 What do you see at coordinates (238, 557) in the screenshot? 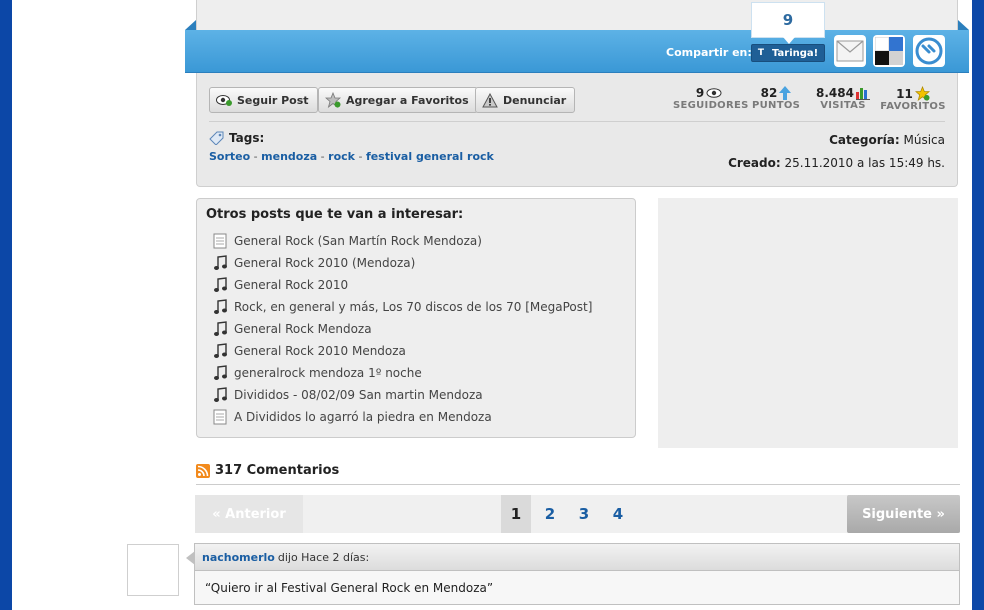
I see `comment-author: nachomerlo` at bounding box center [238, 557].